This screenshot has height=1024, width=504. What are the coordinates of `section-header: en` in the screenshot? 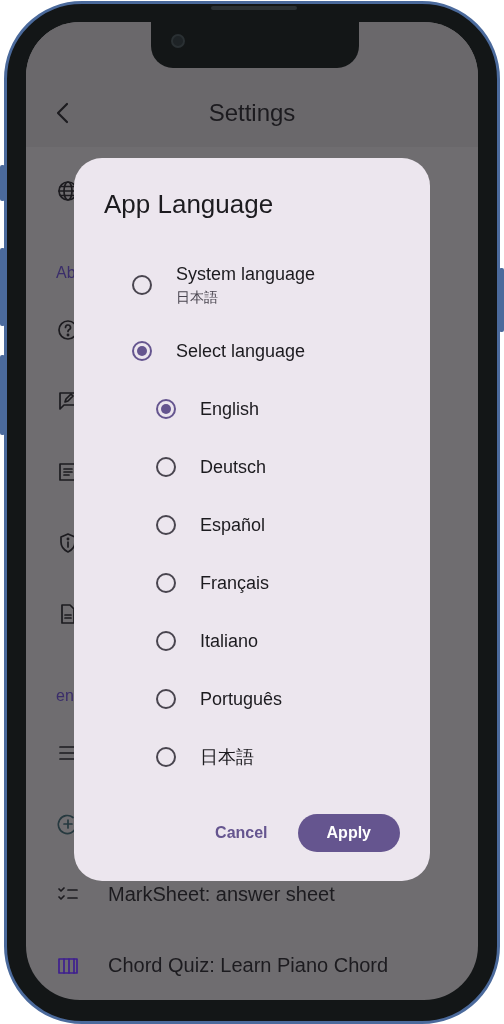 It's located at (65, 696).